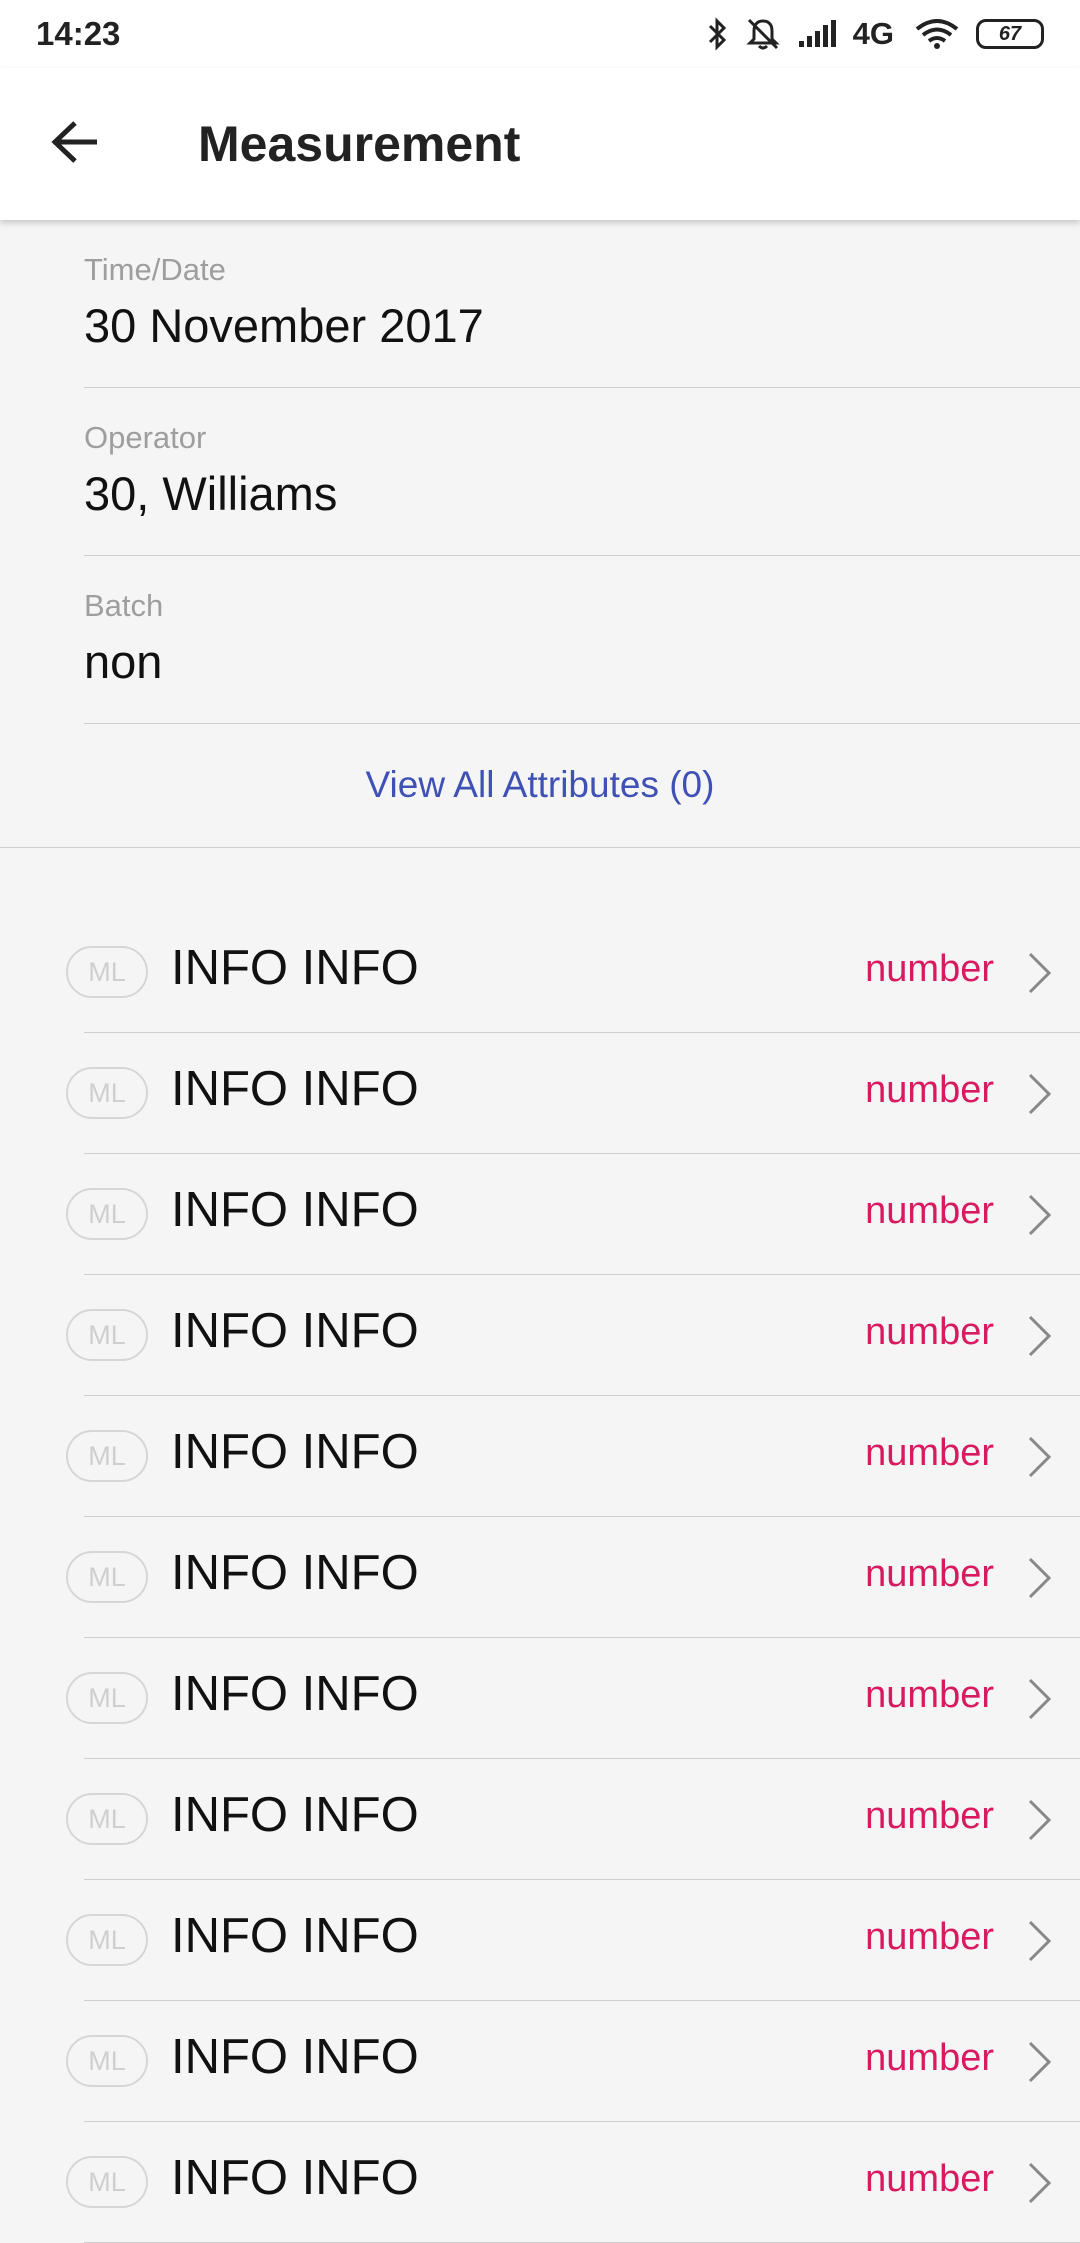 The width and height of the screenshot is (1080, 2243). Describe the element at coordinates (763, 34) in the screenshot. I see `muted-bell-icon` at that location.